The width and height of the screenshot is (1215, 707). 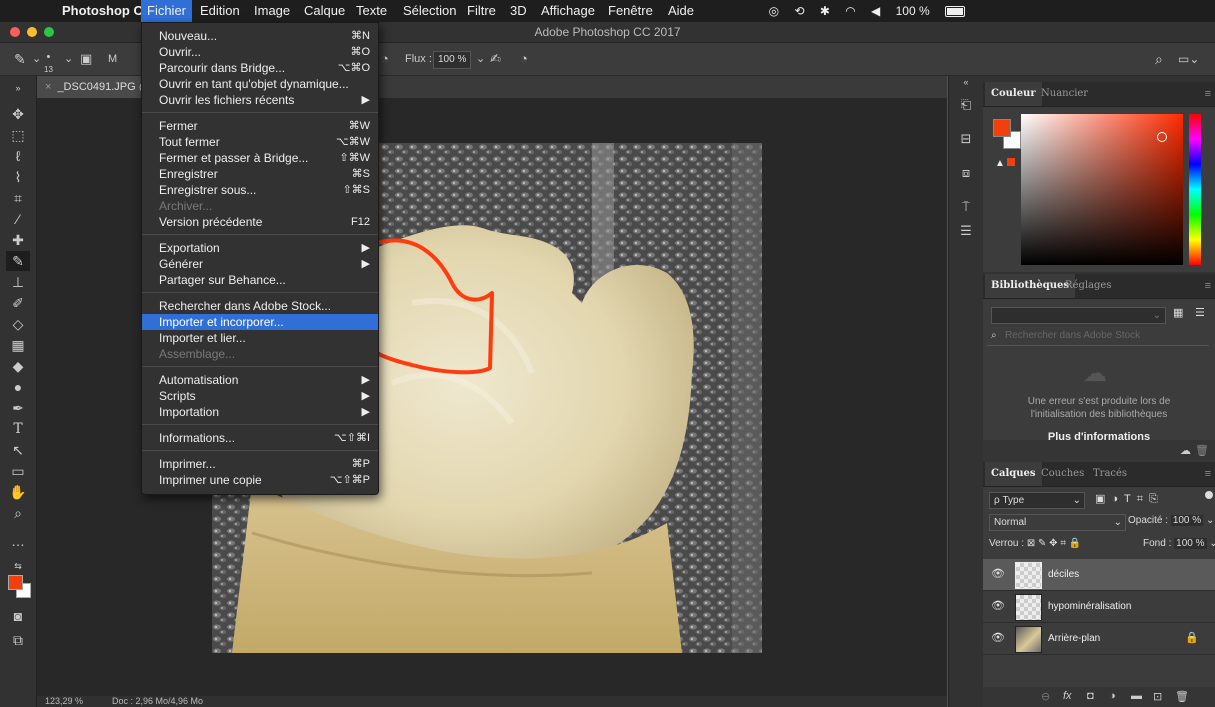 What do you see at coordinates (955, 12) in the screenshot?
I see `battery-icon` at bounding box center [955, 12].